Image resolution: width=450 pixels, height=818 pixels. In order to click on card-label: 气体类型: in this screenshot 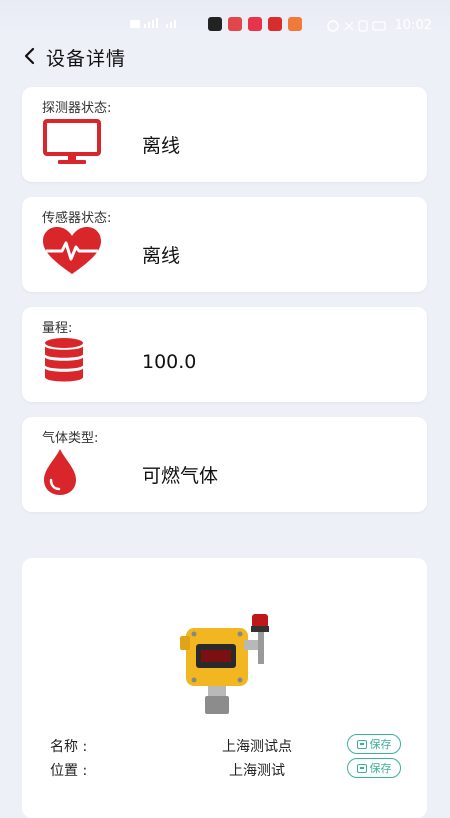, I will do `click(70, 438)`.